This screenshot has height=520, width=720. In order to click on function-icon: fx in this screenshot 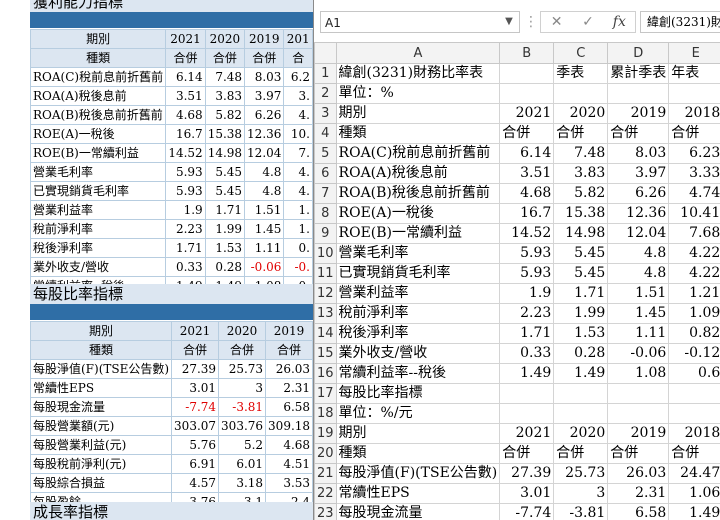, I will do `click(619, 22)`.